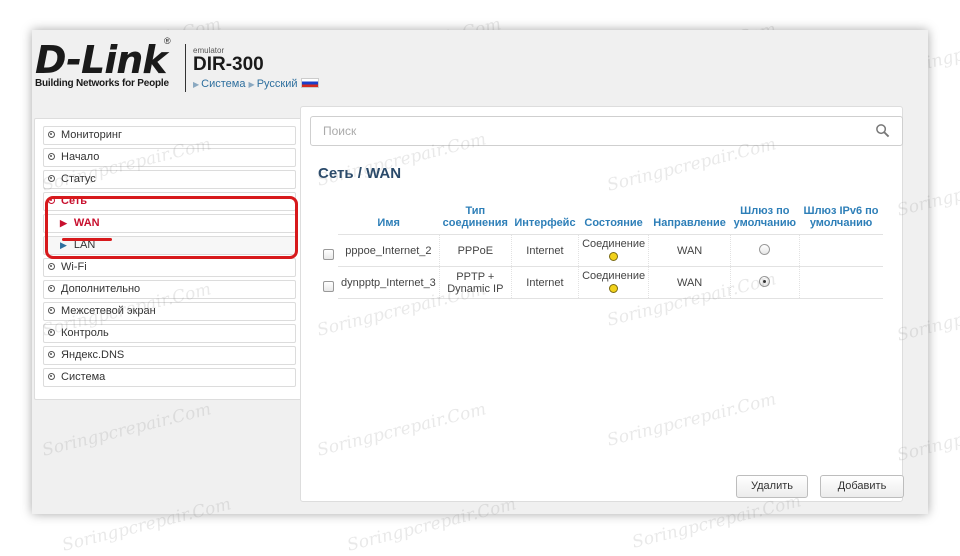 This screenshot has height=556, width=960. I want to click on sidebar-item-monitoring: Мониторинг, so click(169, 135).